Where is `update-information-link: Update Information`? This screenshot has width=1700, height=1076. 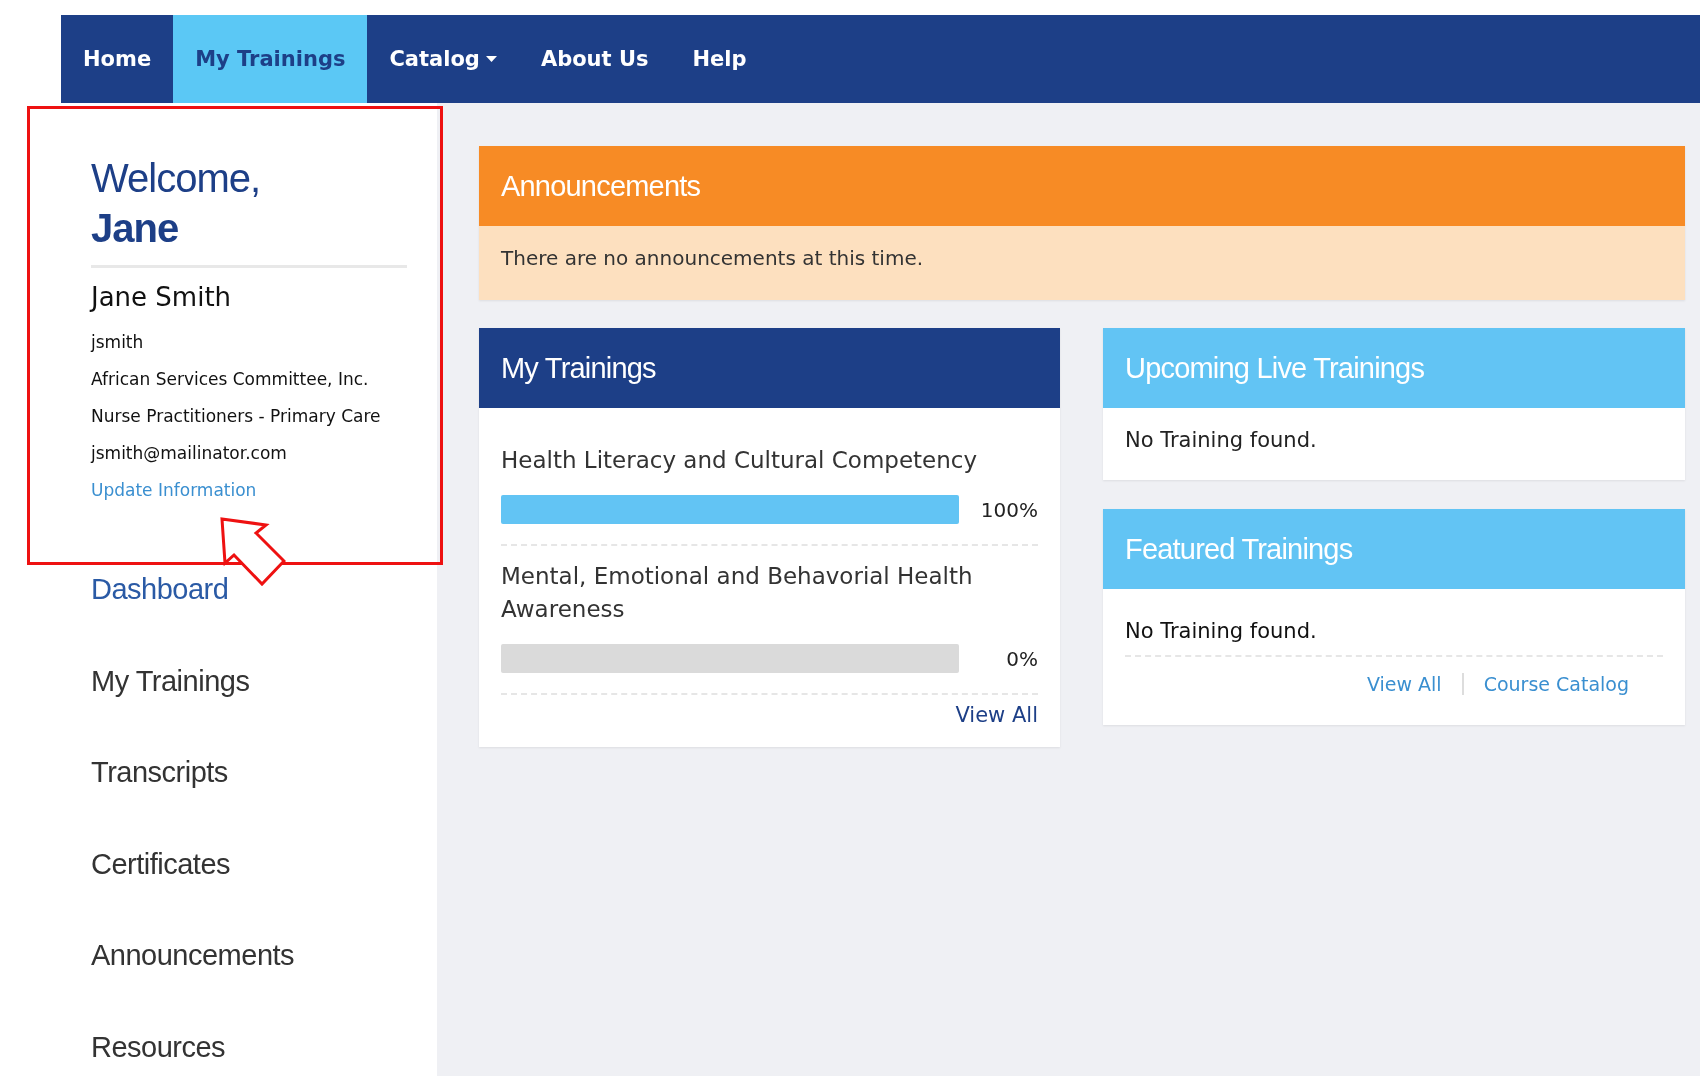 update-information-link: Update Information is located at coordinates (174, 490).